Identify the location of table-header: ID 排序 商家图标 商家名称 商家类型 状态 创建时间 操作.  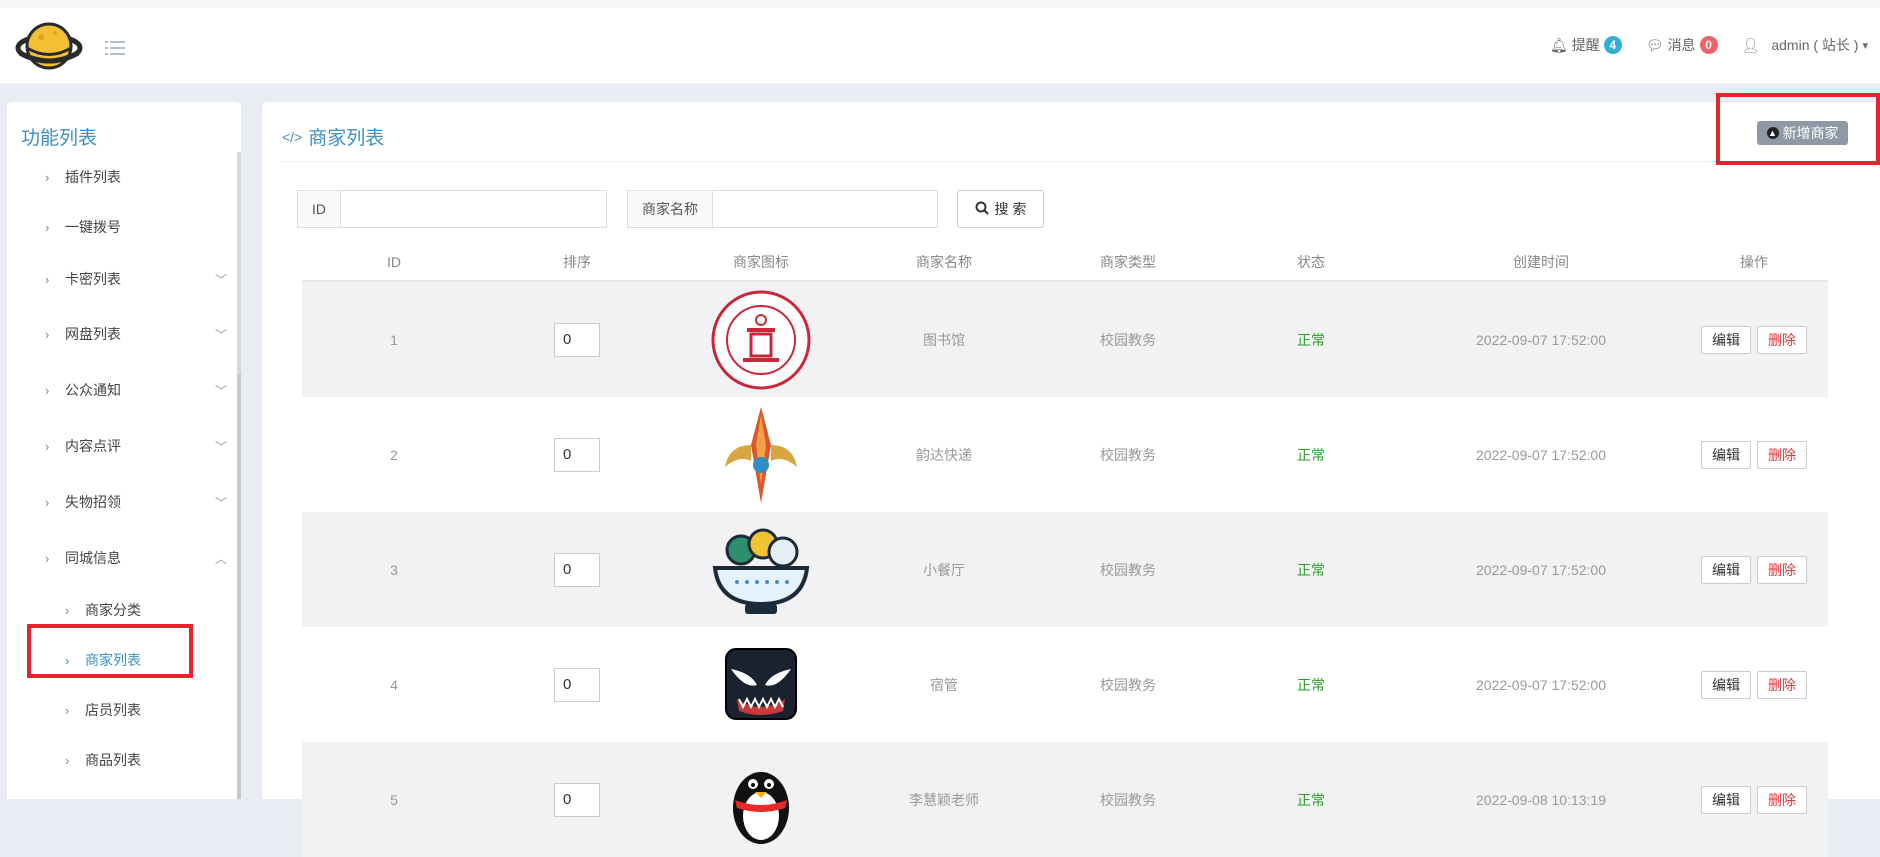
(1065, 263).